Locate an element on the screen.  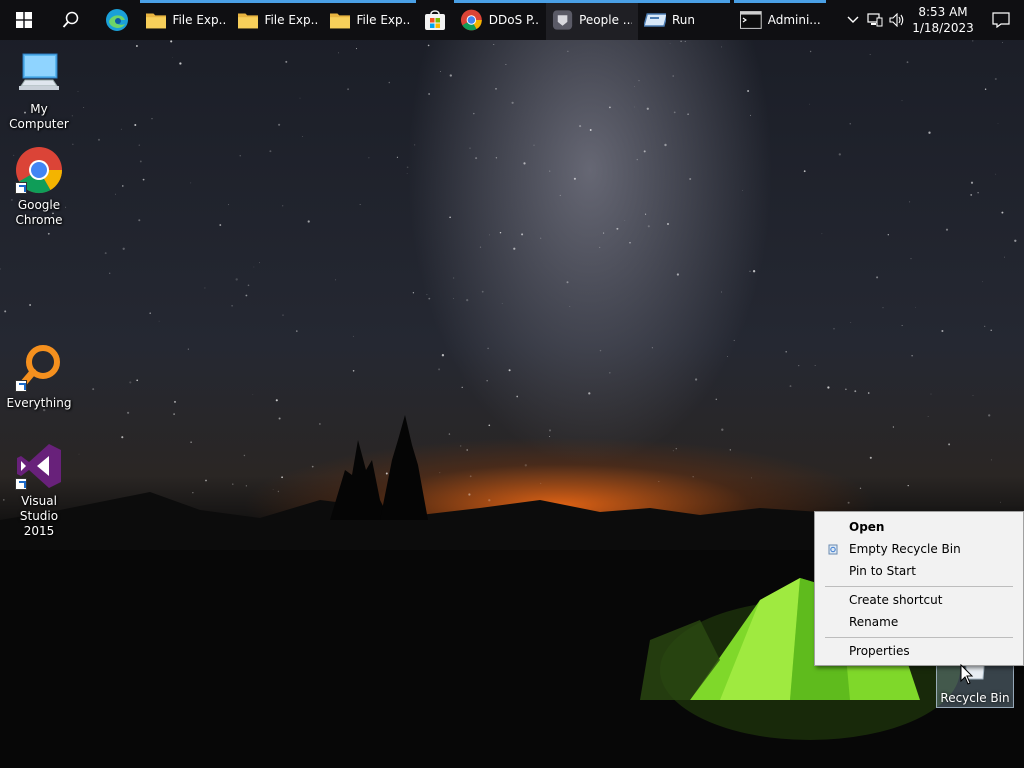
menu-item-create-shortcut: Create shortcut is located at coordinates (919, 600).